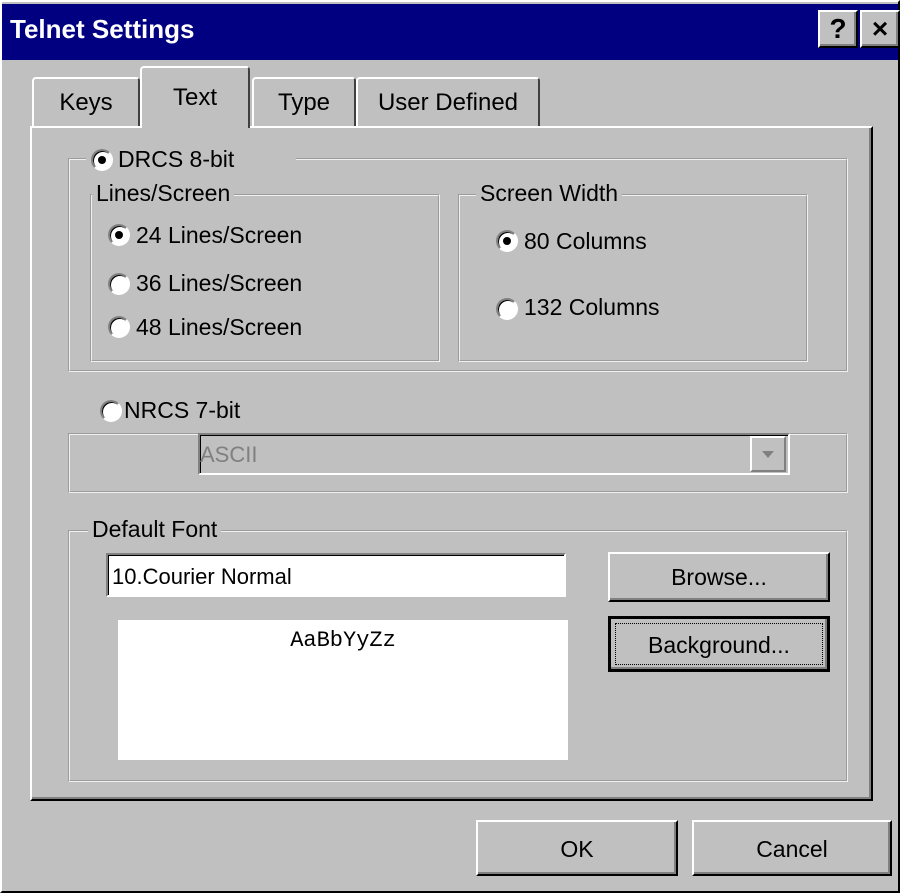 This screenshot has width=900, height=893. What do you see at coordinates (633, 278) in the screenshot?
I see `screen-width-group` at bounding box center [633, 278].